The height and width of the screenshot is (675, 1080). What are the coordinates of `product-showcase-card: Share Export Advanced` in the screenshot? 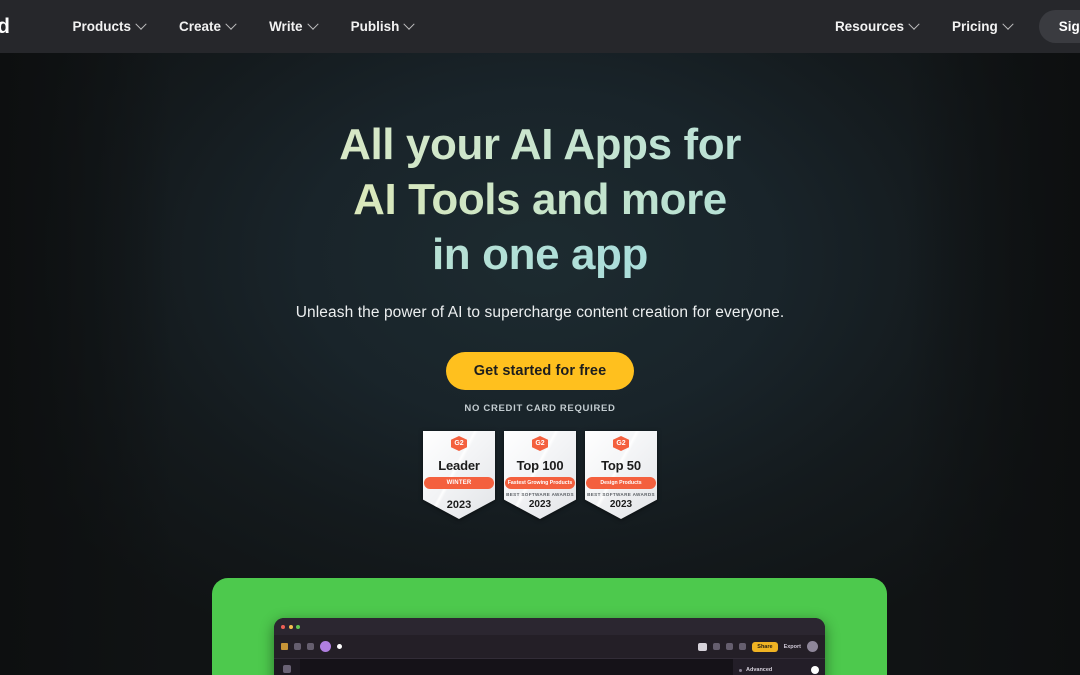 It's located at (549, 626).